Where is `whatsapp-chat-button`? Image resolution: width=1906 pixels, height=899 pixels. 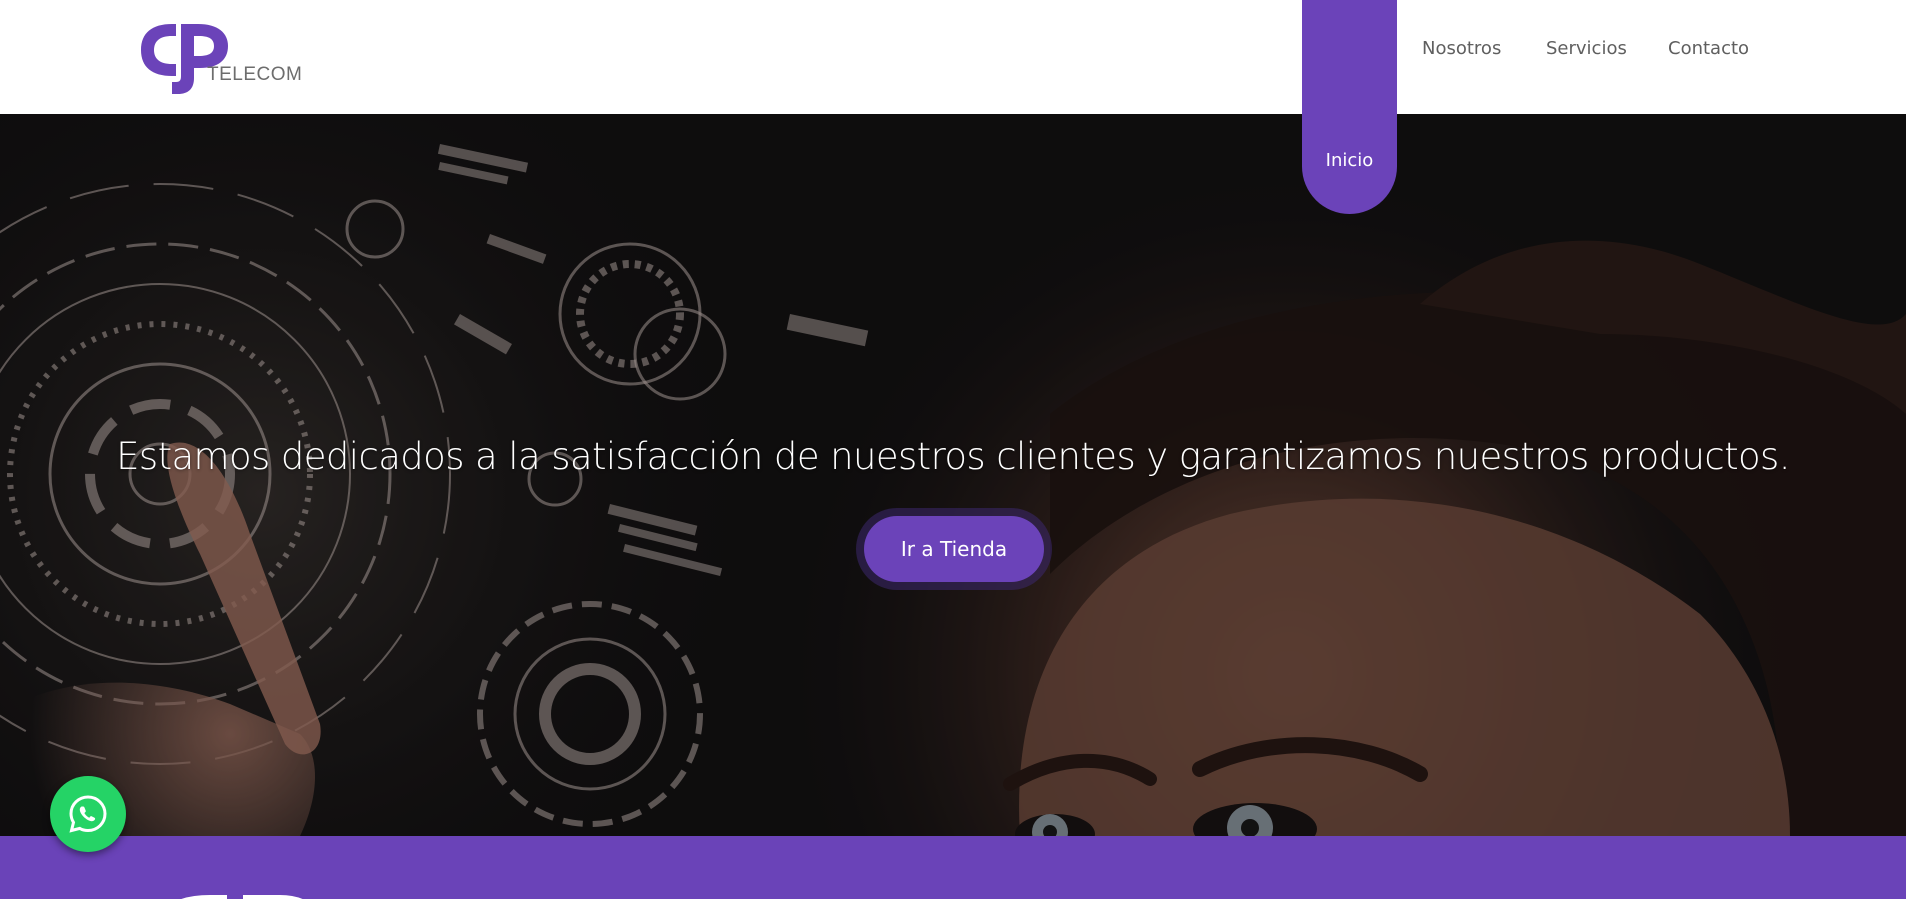 whatsapp-chat-button is located at coordinates (88, 814).